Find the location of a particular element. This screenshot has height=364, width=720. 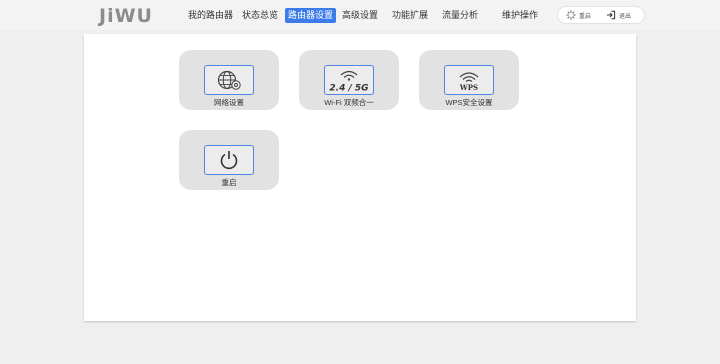

nav-router-settings: 路由器设置 is located at coordinates (311, 15).